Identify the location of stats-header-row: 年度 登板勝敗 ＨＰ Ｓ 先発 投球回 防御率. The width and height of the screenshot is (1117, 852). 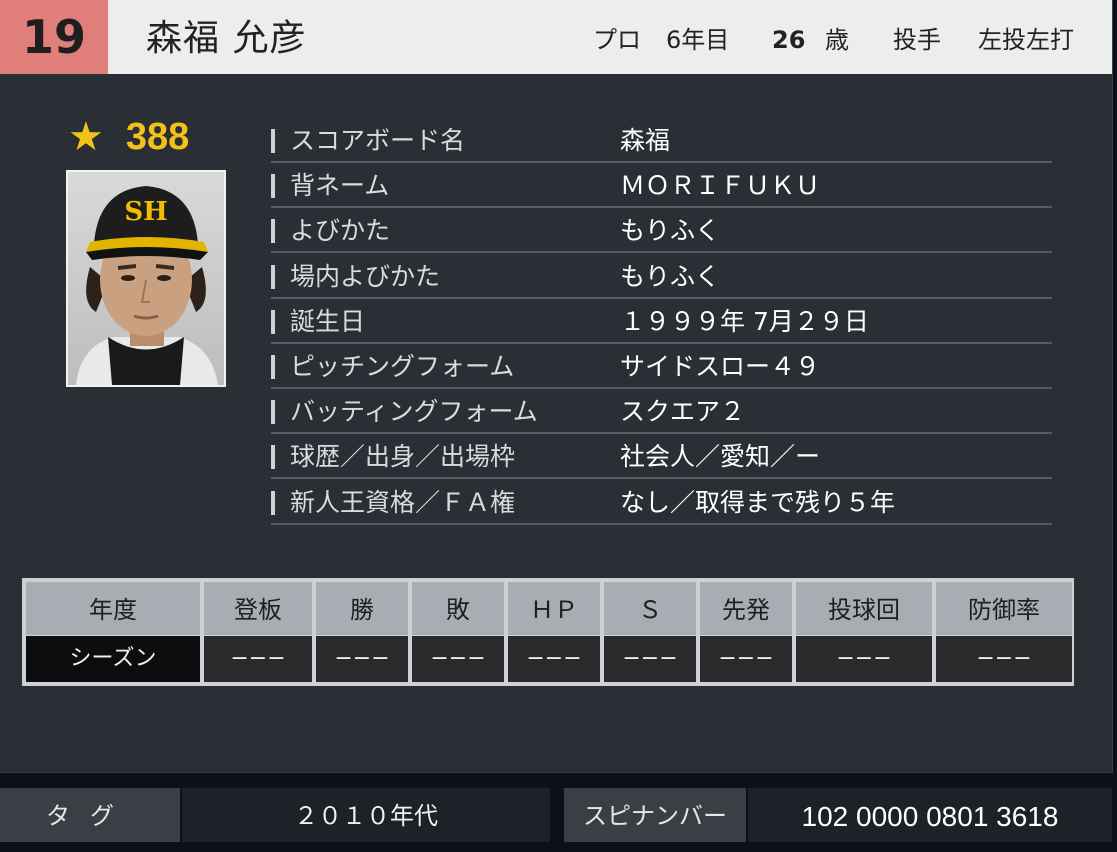
(551, 608).